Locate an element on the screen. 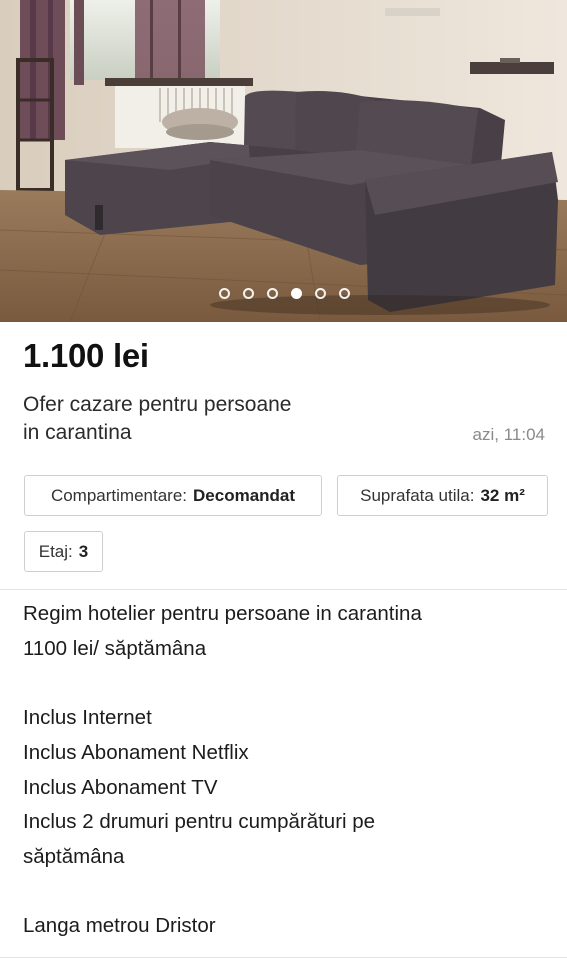  attribute-label: Compartimentare: is located at coordinates (119, 495).